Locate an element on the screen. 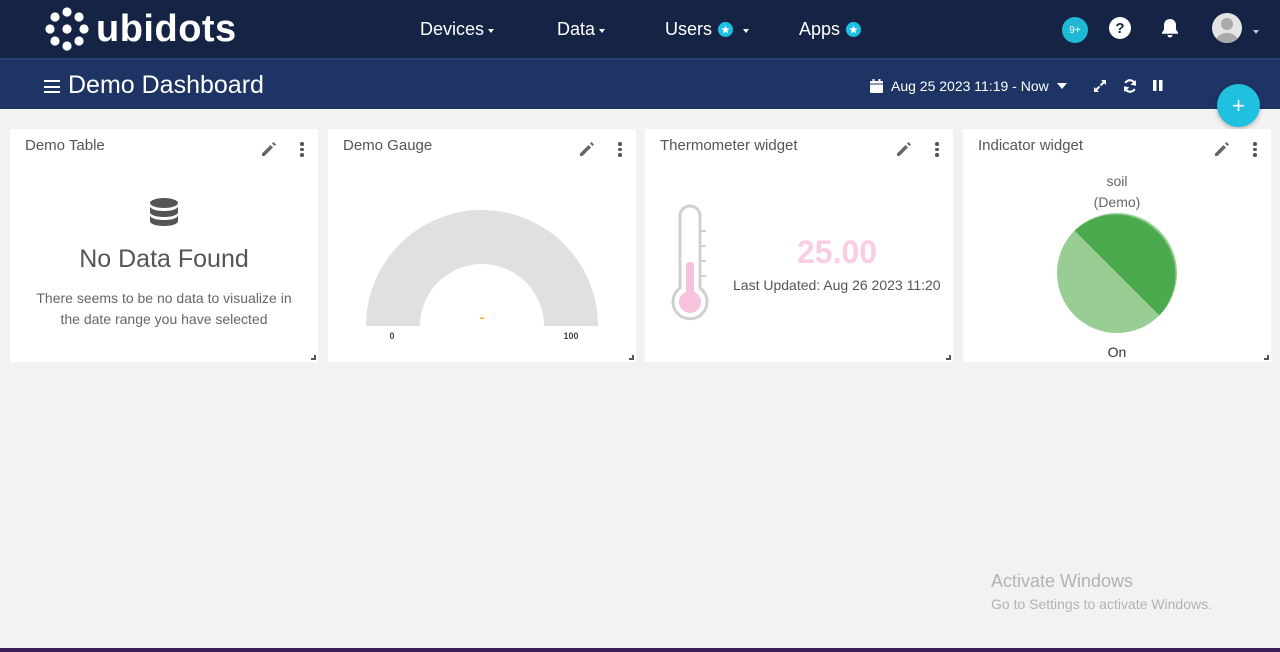  indicator-state: On is located at coordinates (1117, 352).